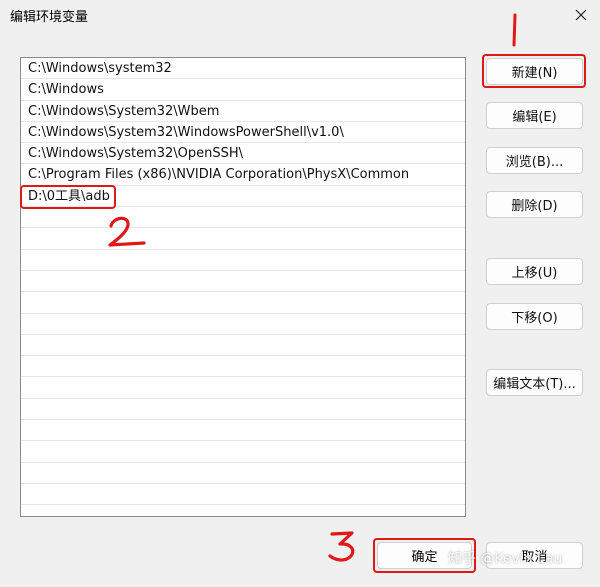 The image size is (600, 587). I want to click on close-icon, so click(581, 15).